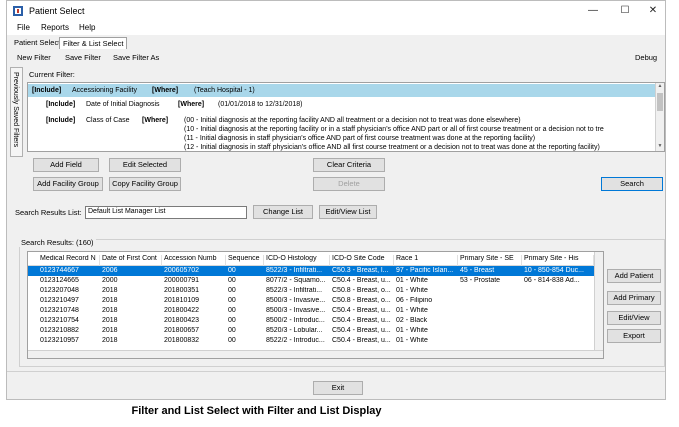  Describe the element at coordinates (348, 212) in the screenshot. I see `edit-view-list-button: Edit/View List` at that location.